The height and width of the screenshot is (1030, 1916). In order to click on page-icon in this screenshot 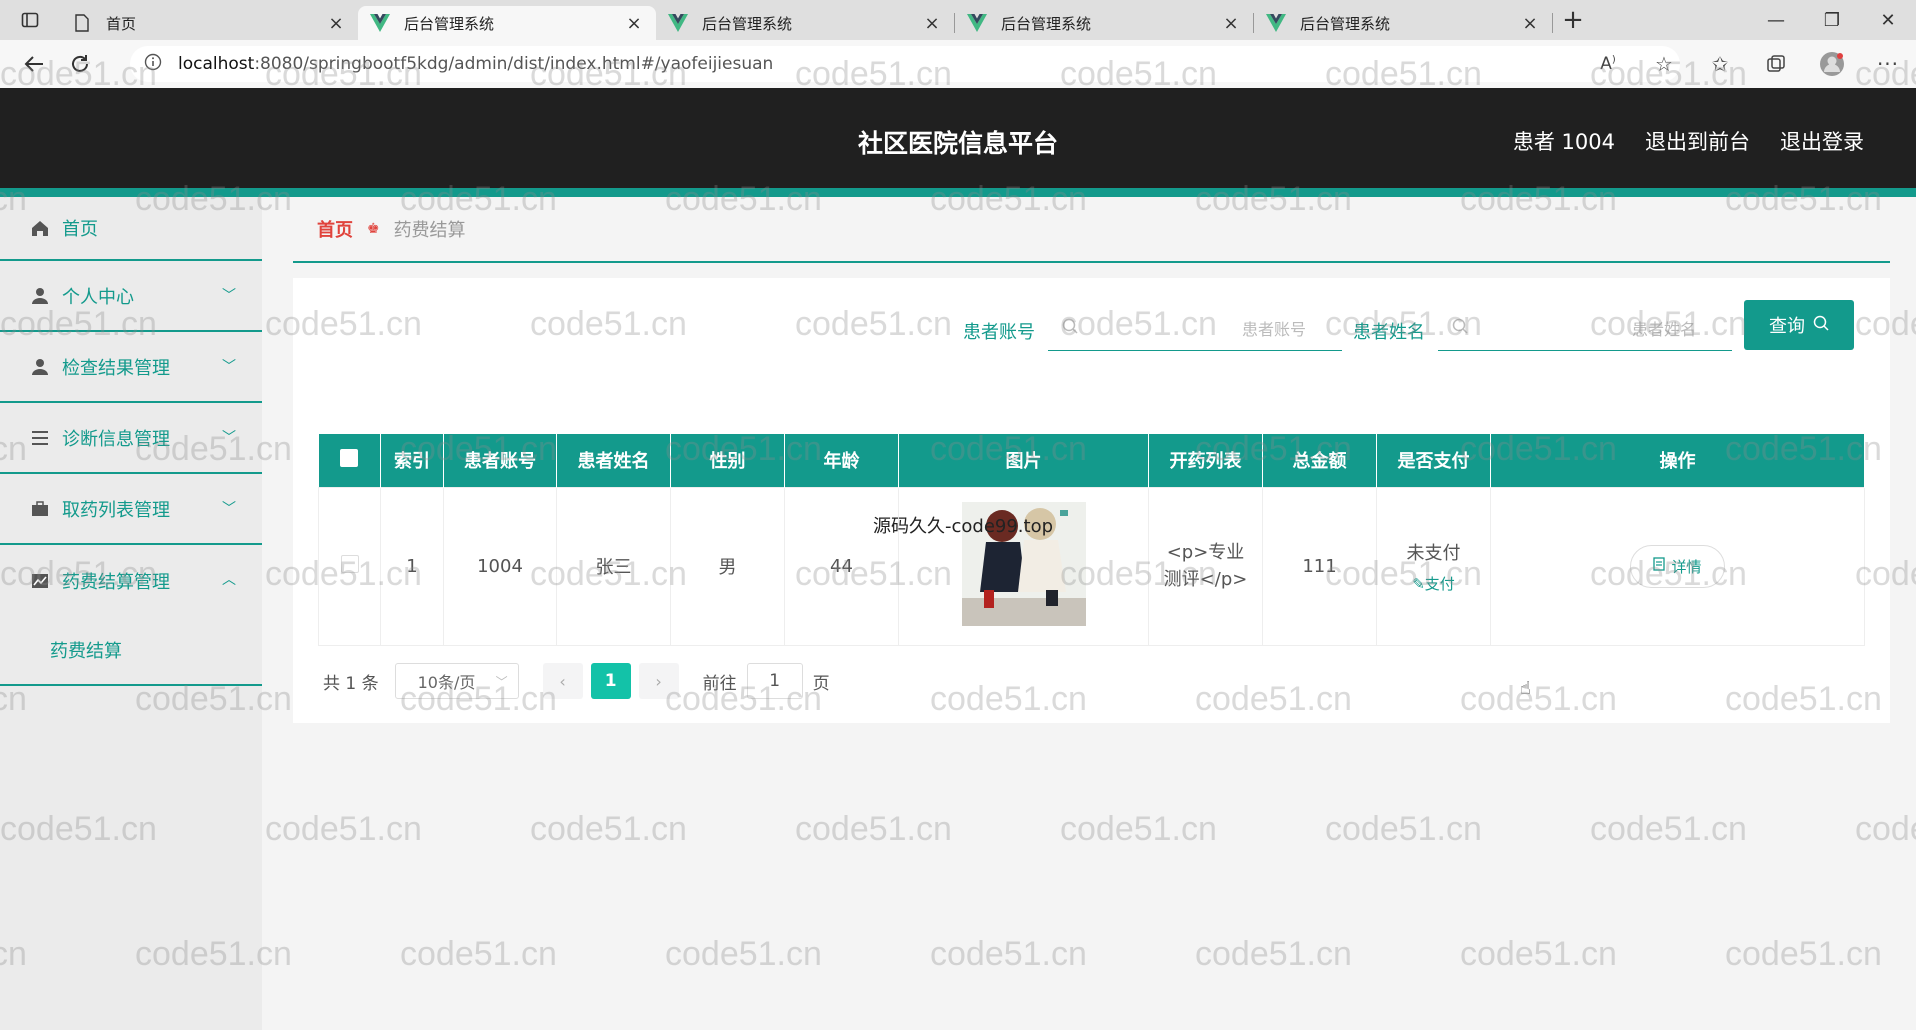, I will do `click(82, 23)`.